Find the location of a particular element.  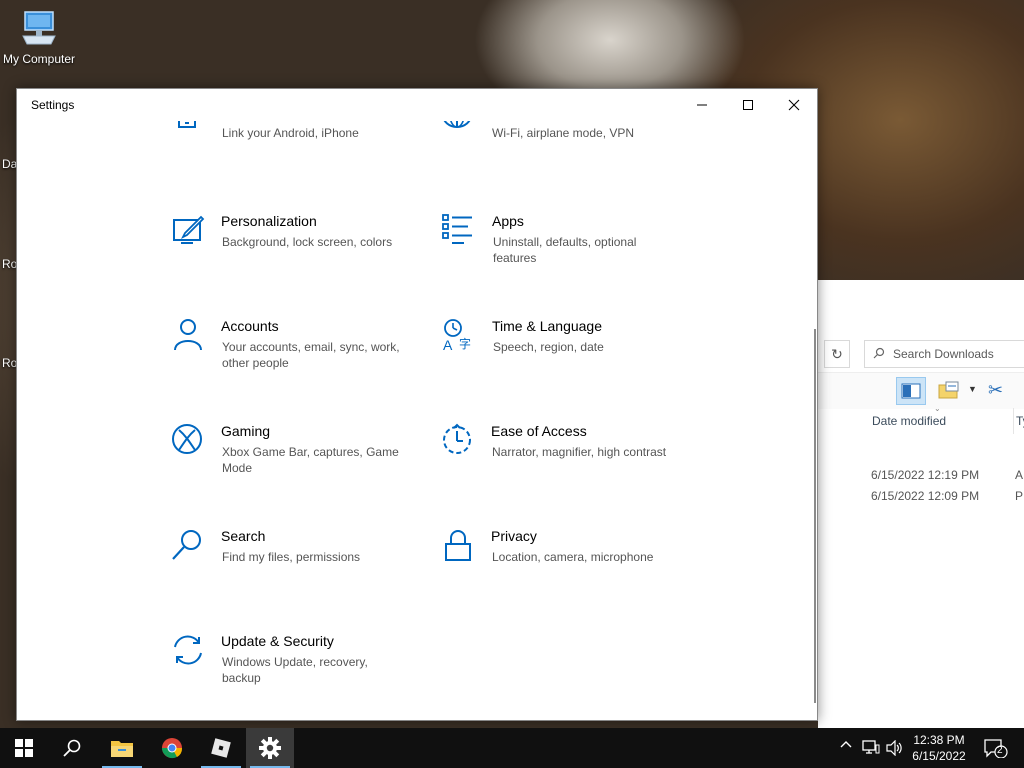

search-placeholder: Search Downloads is located at coordinates (943, 354).